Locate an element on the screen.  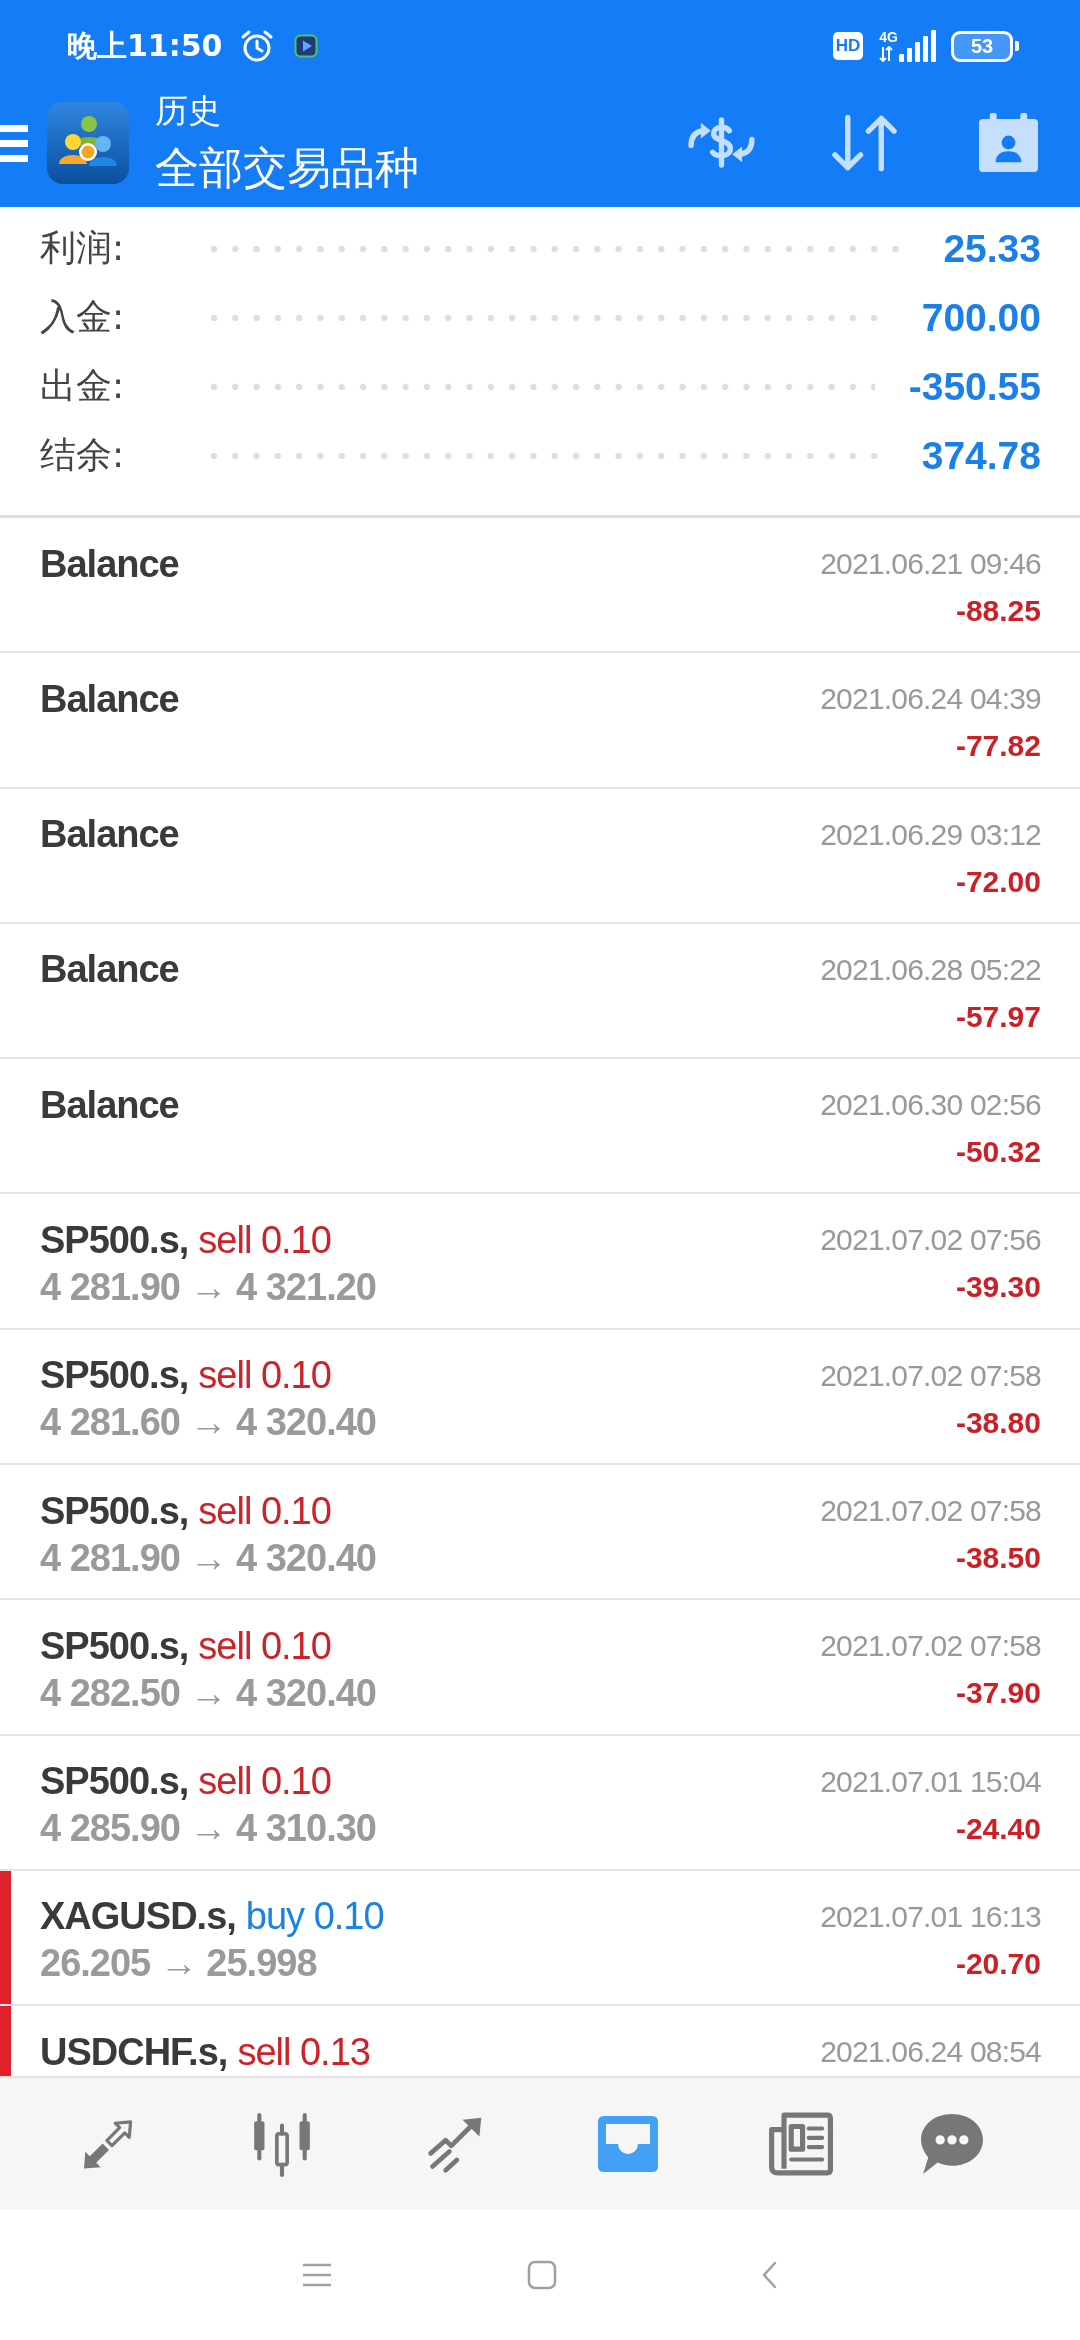
play-app-icon is located at coordinates (305, 46).